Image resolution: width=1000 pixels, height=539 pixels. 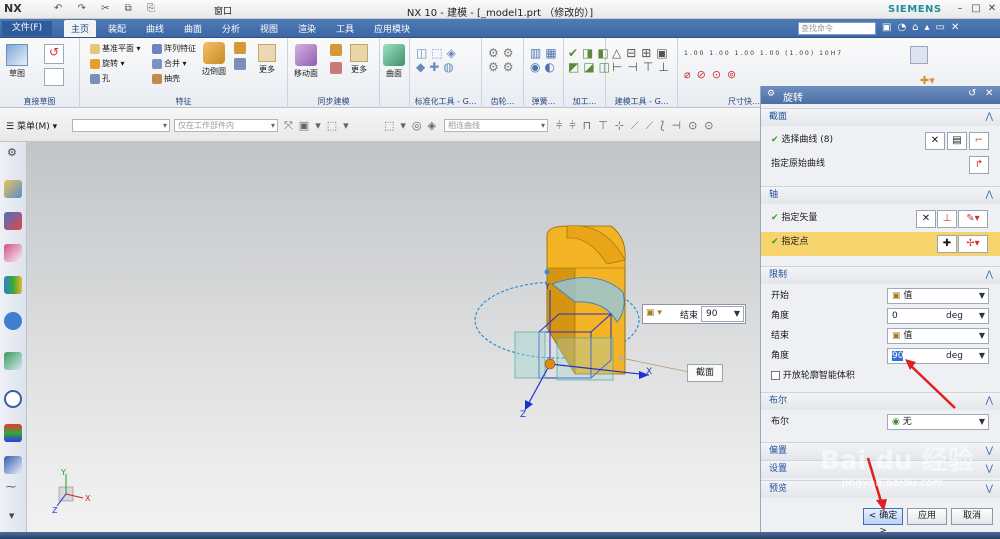 What do you see at coordinates (100, 78) in the screenshot?
I see `hole-button: 孔` at bounding box center [100, 78].